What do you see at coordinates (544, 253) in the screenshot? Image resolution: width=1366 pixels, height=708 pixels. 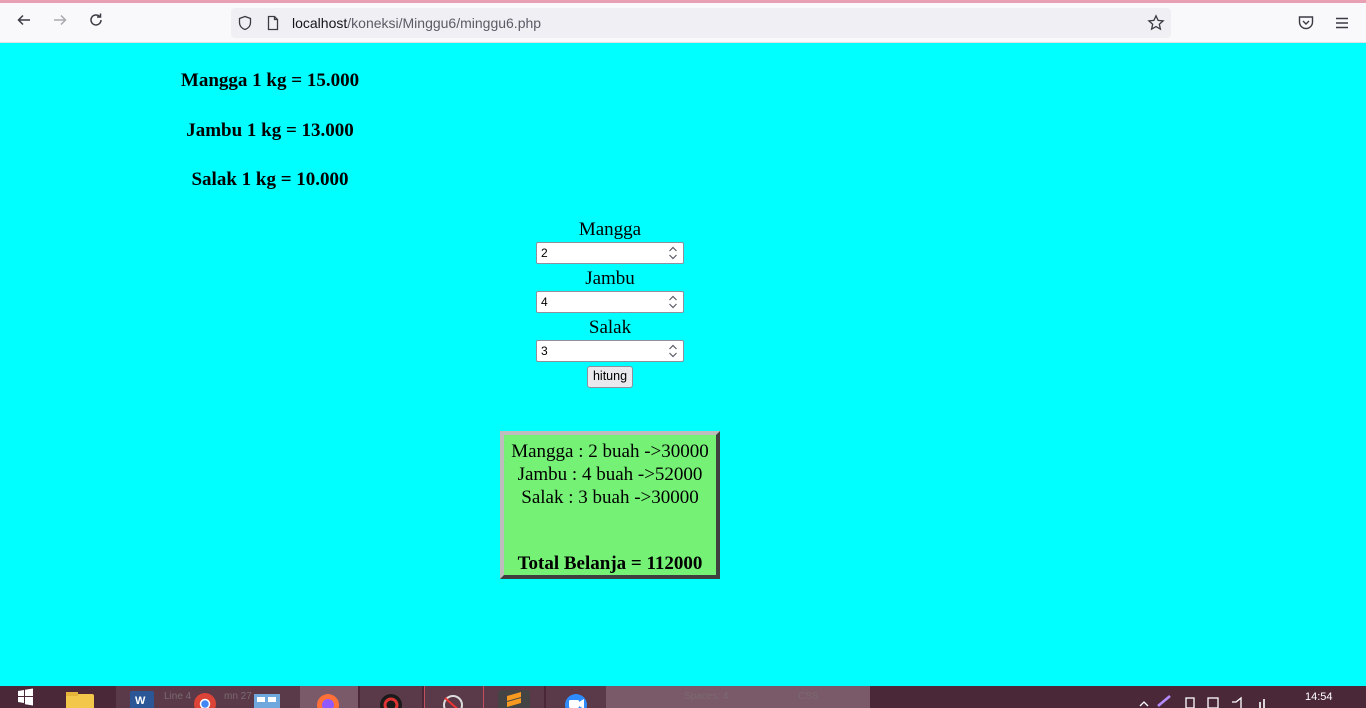 I see `mangga-value: 2` at bounding box center [544, 253].